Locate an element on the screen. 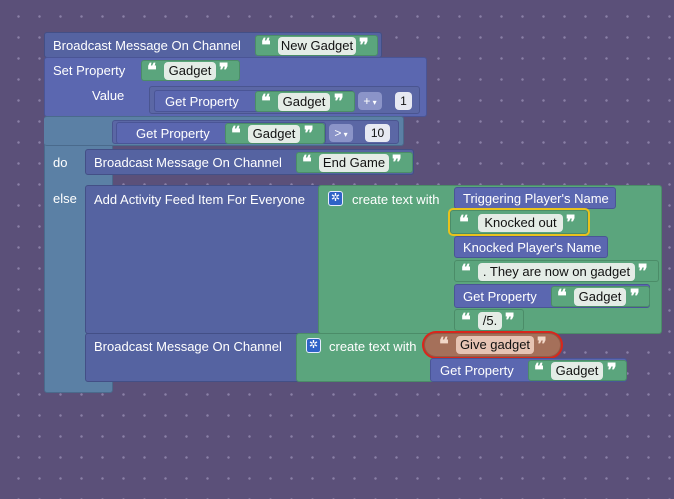  text-block-give-gadget: ❝ Give gadget ❞ is located at coordinates (492, 345).